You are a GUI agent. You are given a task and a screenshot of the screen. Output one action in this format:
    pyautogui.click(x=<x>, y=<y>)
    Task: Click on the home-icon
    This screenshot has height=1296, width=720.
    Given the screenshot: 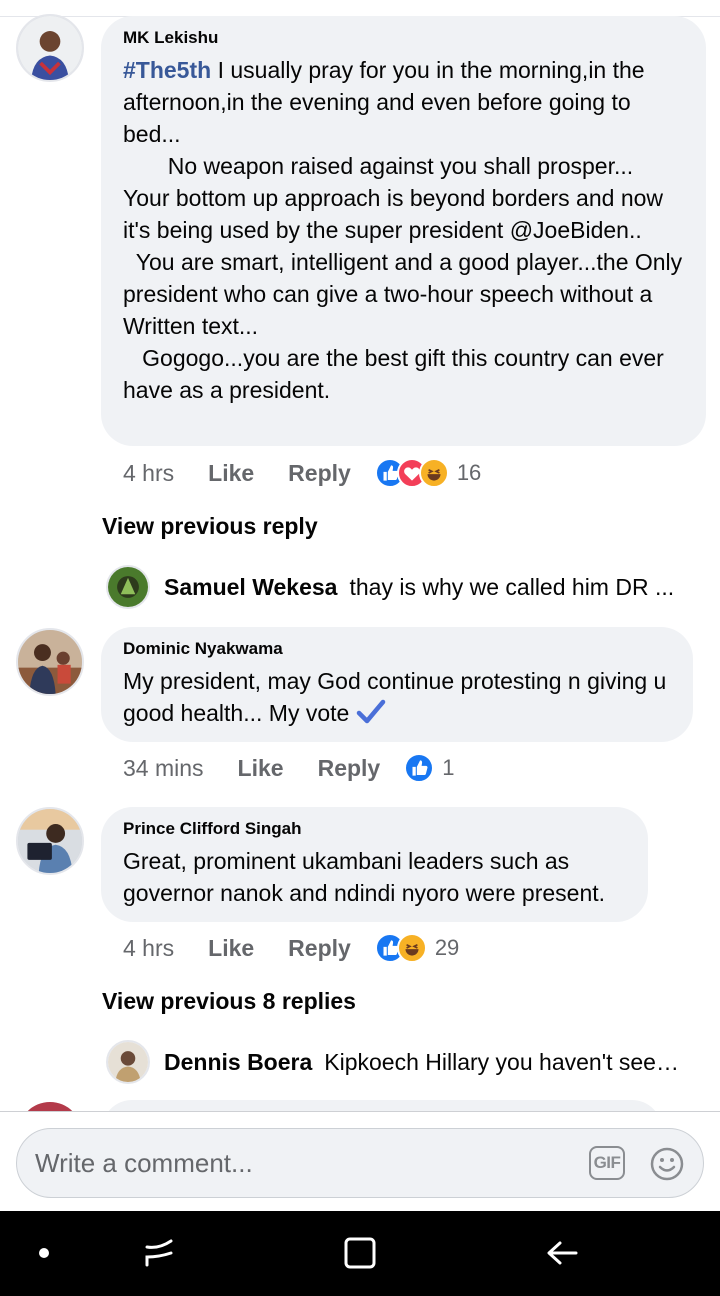 What is the action you would take?
    pyautogui.click(x=360, y=1253)
    